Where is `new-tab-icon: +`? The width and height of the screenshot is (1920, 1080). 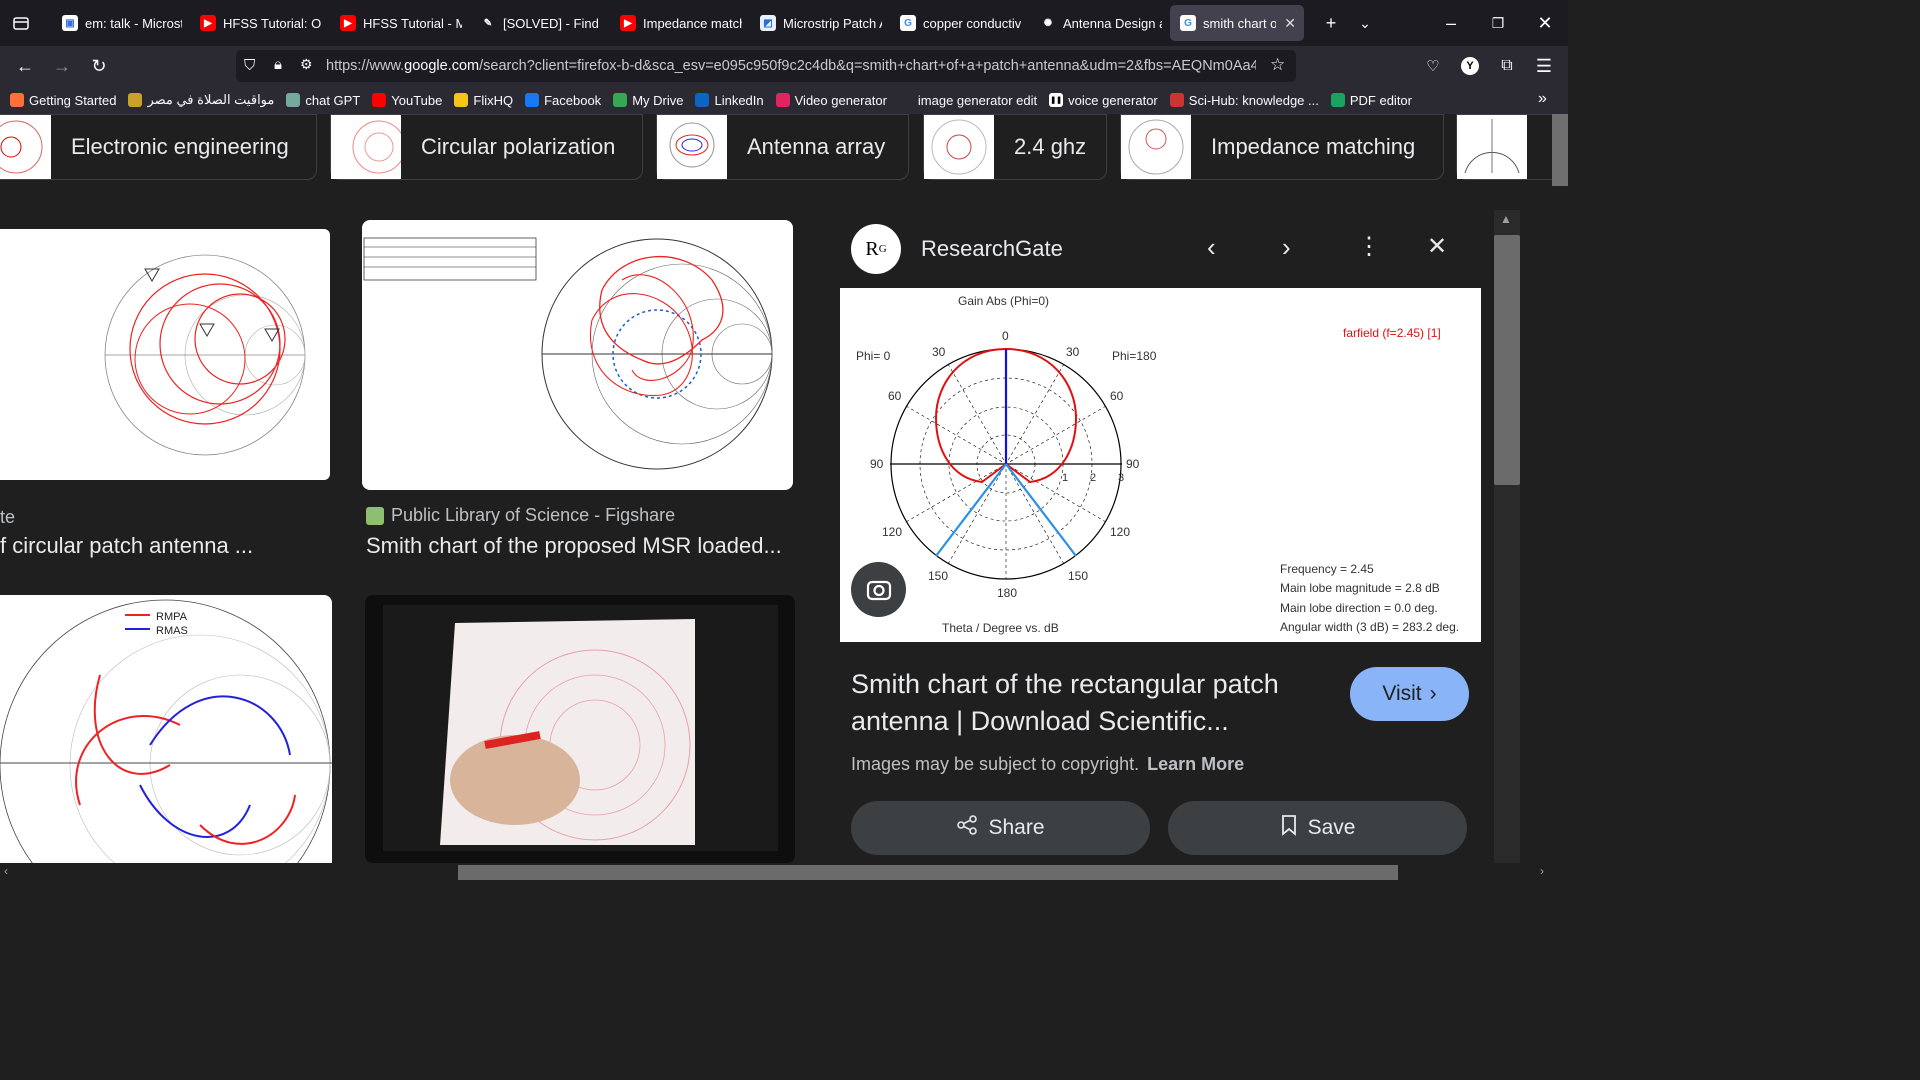 new-tab-icon: + is located at coordinates (1331, 23).